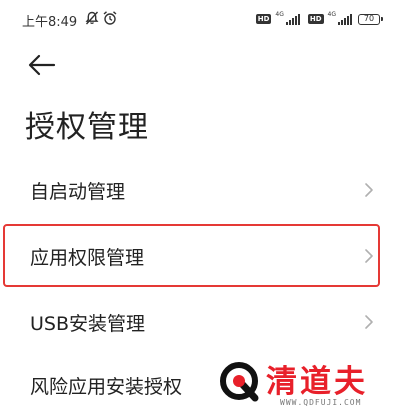 This screenshot has width=400, height=414. What do you see at coordinates (370, 19) in the screenshot?
I see `battery-icon: 70` at bounding box center [370, 19].